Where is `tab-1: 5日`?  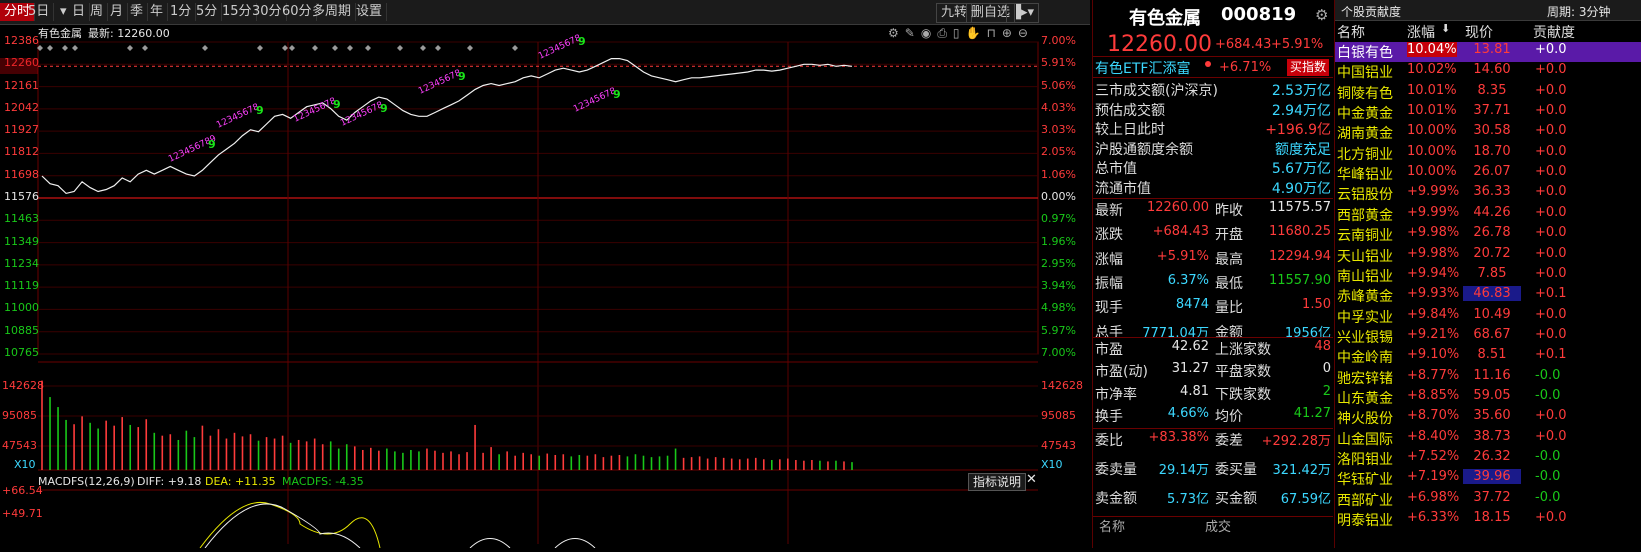
tab-1: 5日 is located at coordinates (39, 12).